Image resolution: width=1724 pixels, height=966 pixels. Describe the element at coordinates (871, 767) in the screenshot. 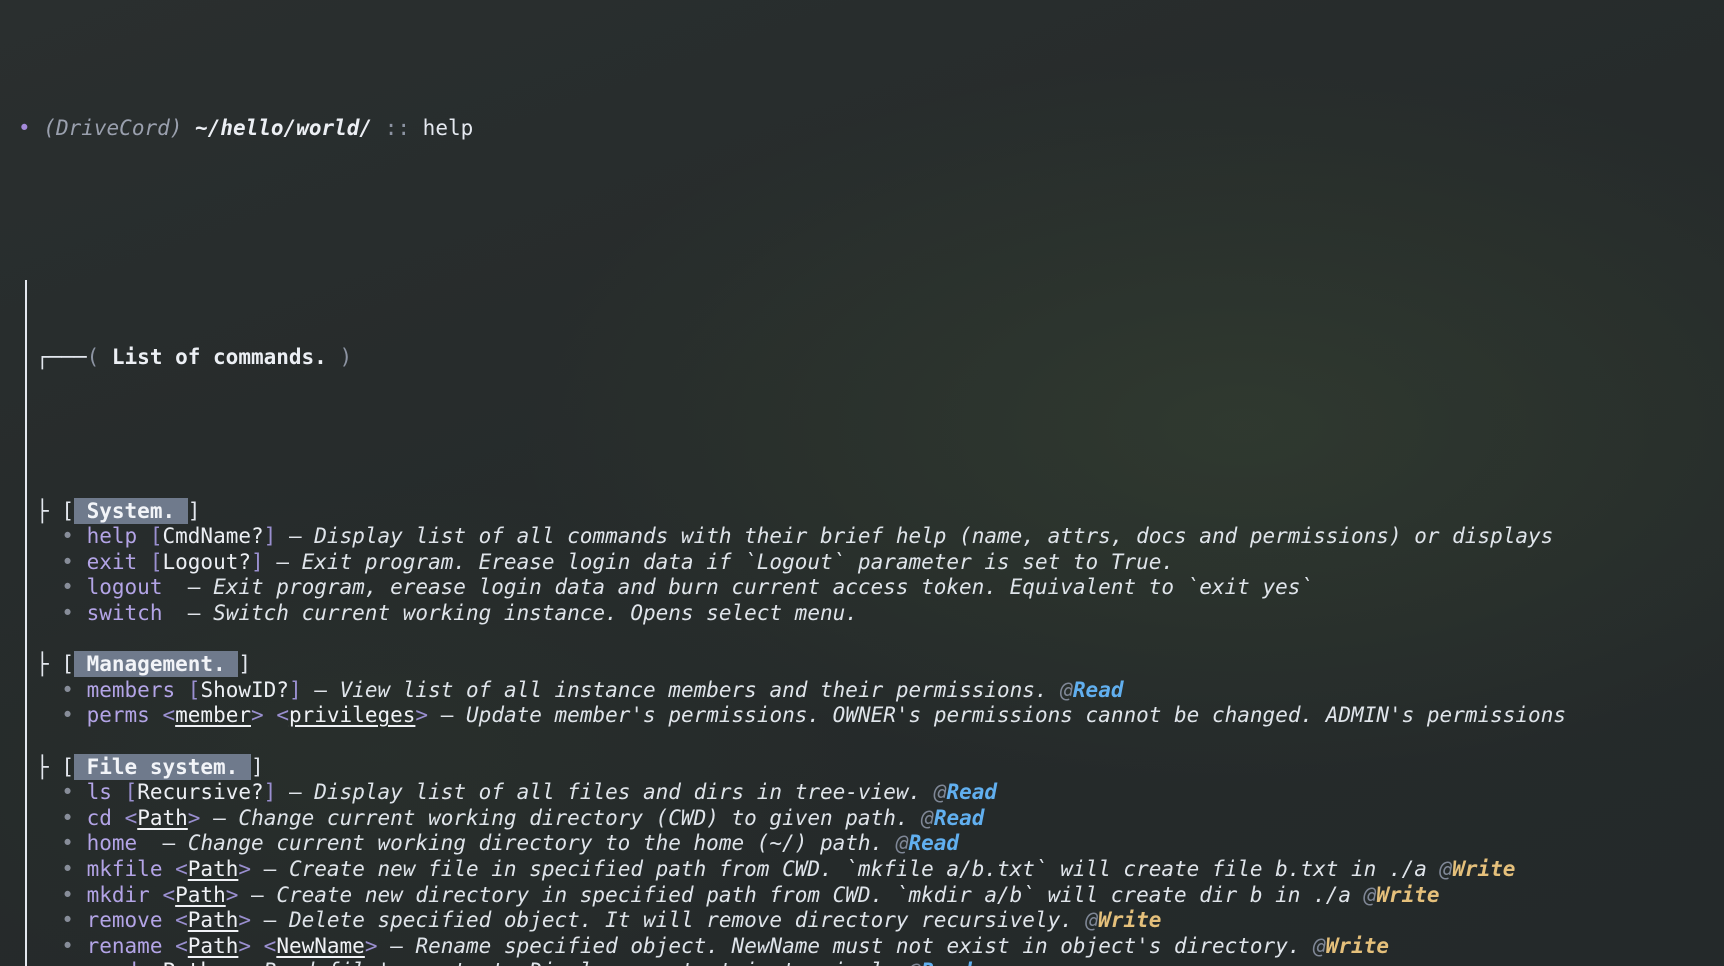

I see `section-header: ├ [ File system. ]` at that location.